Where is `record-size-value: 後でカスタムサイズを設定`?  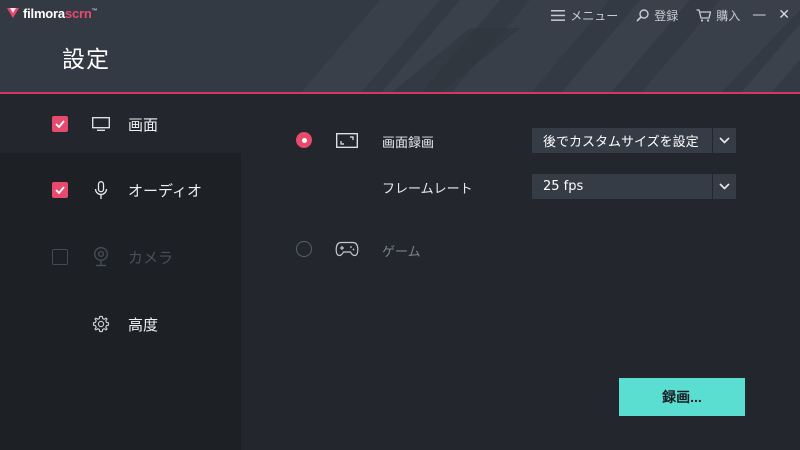
record-size-value: 後でカスタムサイズを設定 is located at coordinates (621, 142).